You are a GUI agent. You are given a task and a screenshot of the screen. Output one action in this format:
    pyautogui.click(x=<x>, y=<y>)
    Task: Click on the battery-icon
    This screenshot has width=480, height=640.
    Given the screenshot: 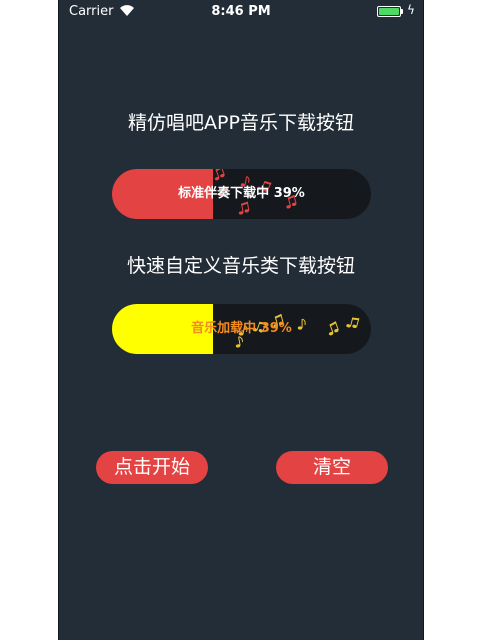 What is the action you would take?
    pyautogui.click(x=389, y=11)
    